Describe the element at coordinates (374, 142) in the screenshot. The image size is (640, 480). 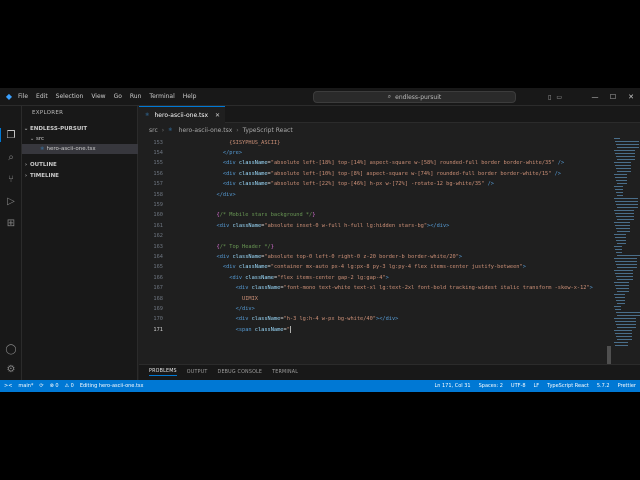
I see `code-line: 153 {SISYPHUS_ASCII}` at that location.